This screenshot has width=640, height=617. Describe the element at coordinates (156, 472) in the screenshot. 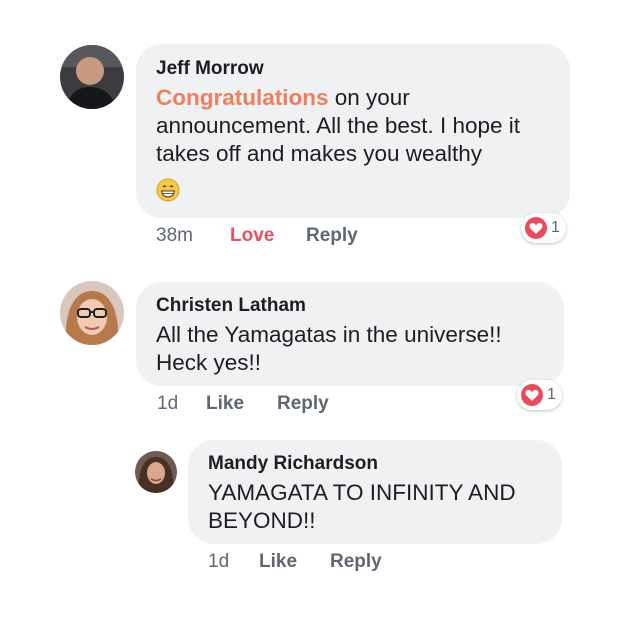

I see `avatar-mandy-richardson` at that location.